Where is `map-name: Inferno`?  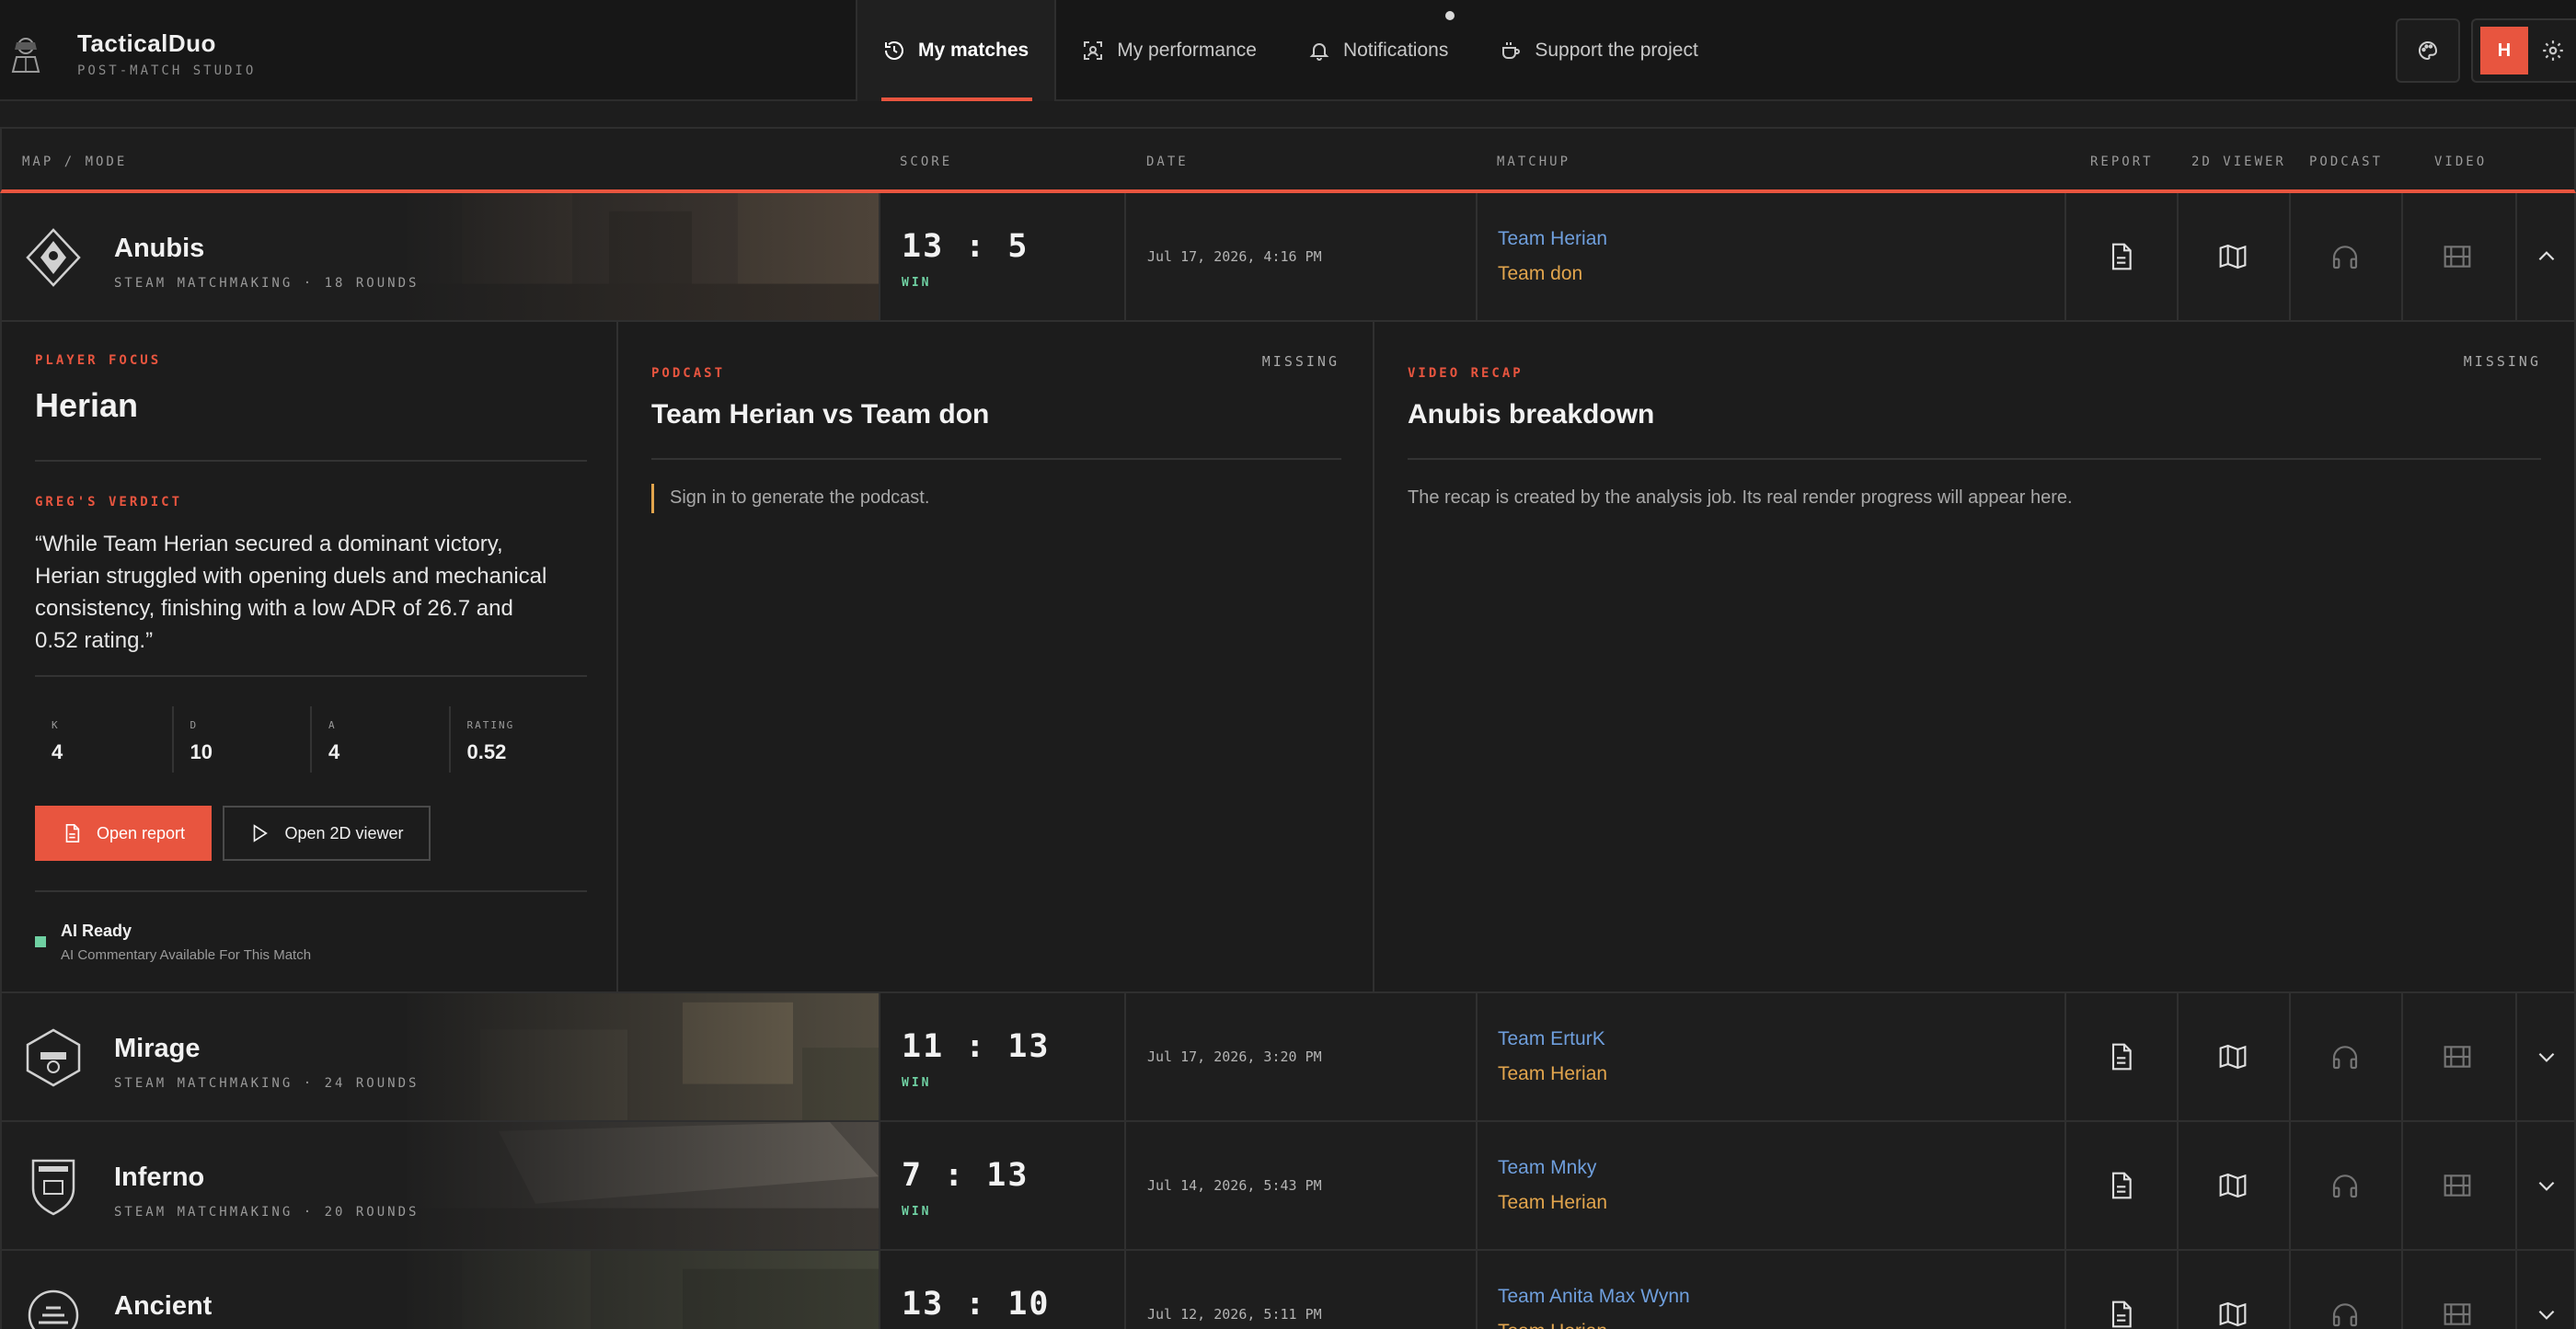
map-name: Inferno is located at coordinates (159, 1177).